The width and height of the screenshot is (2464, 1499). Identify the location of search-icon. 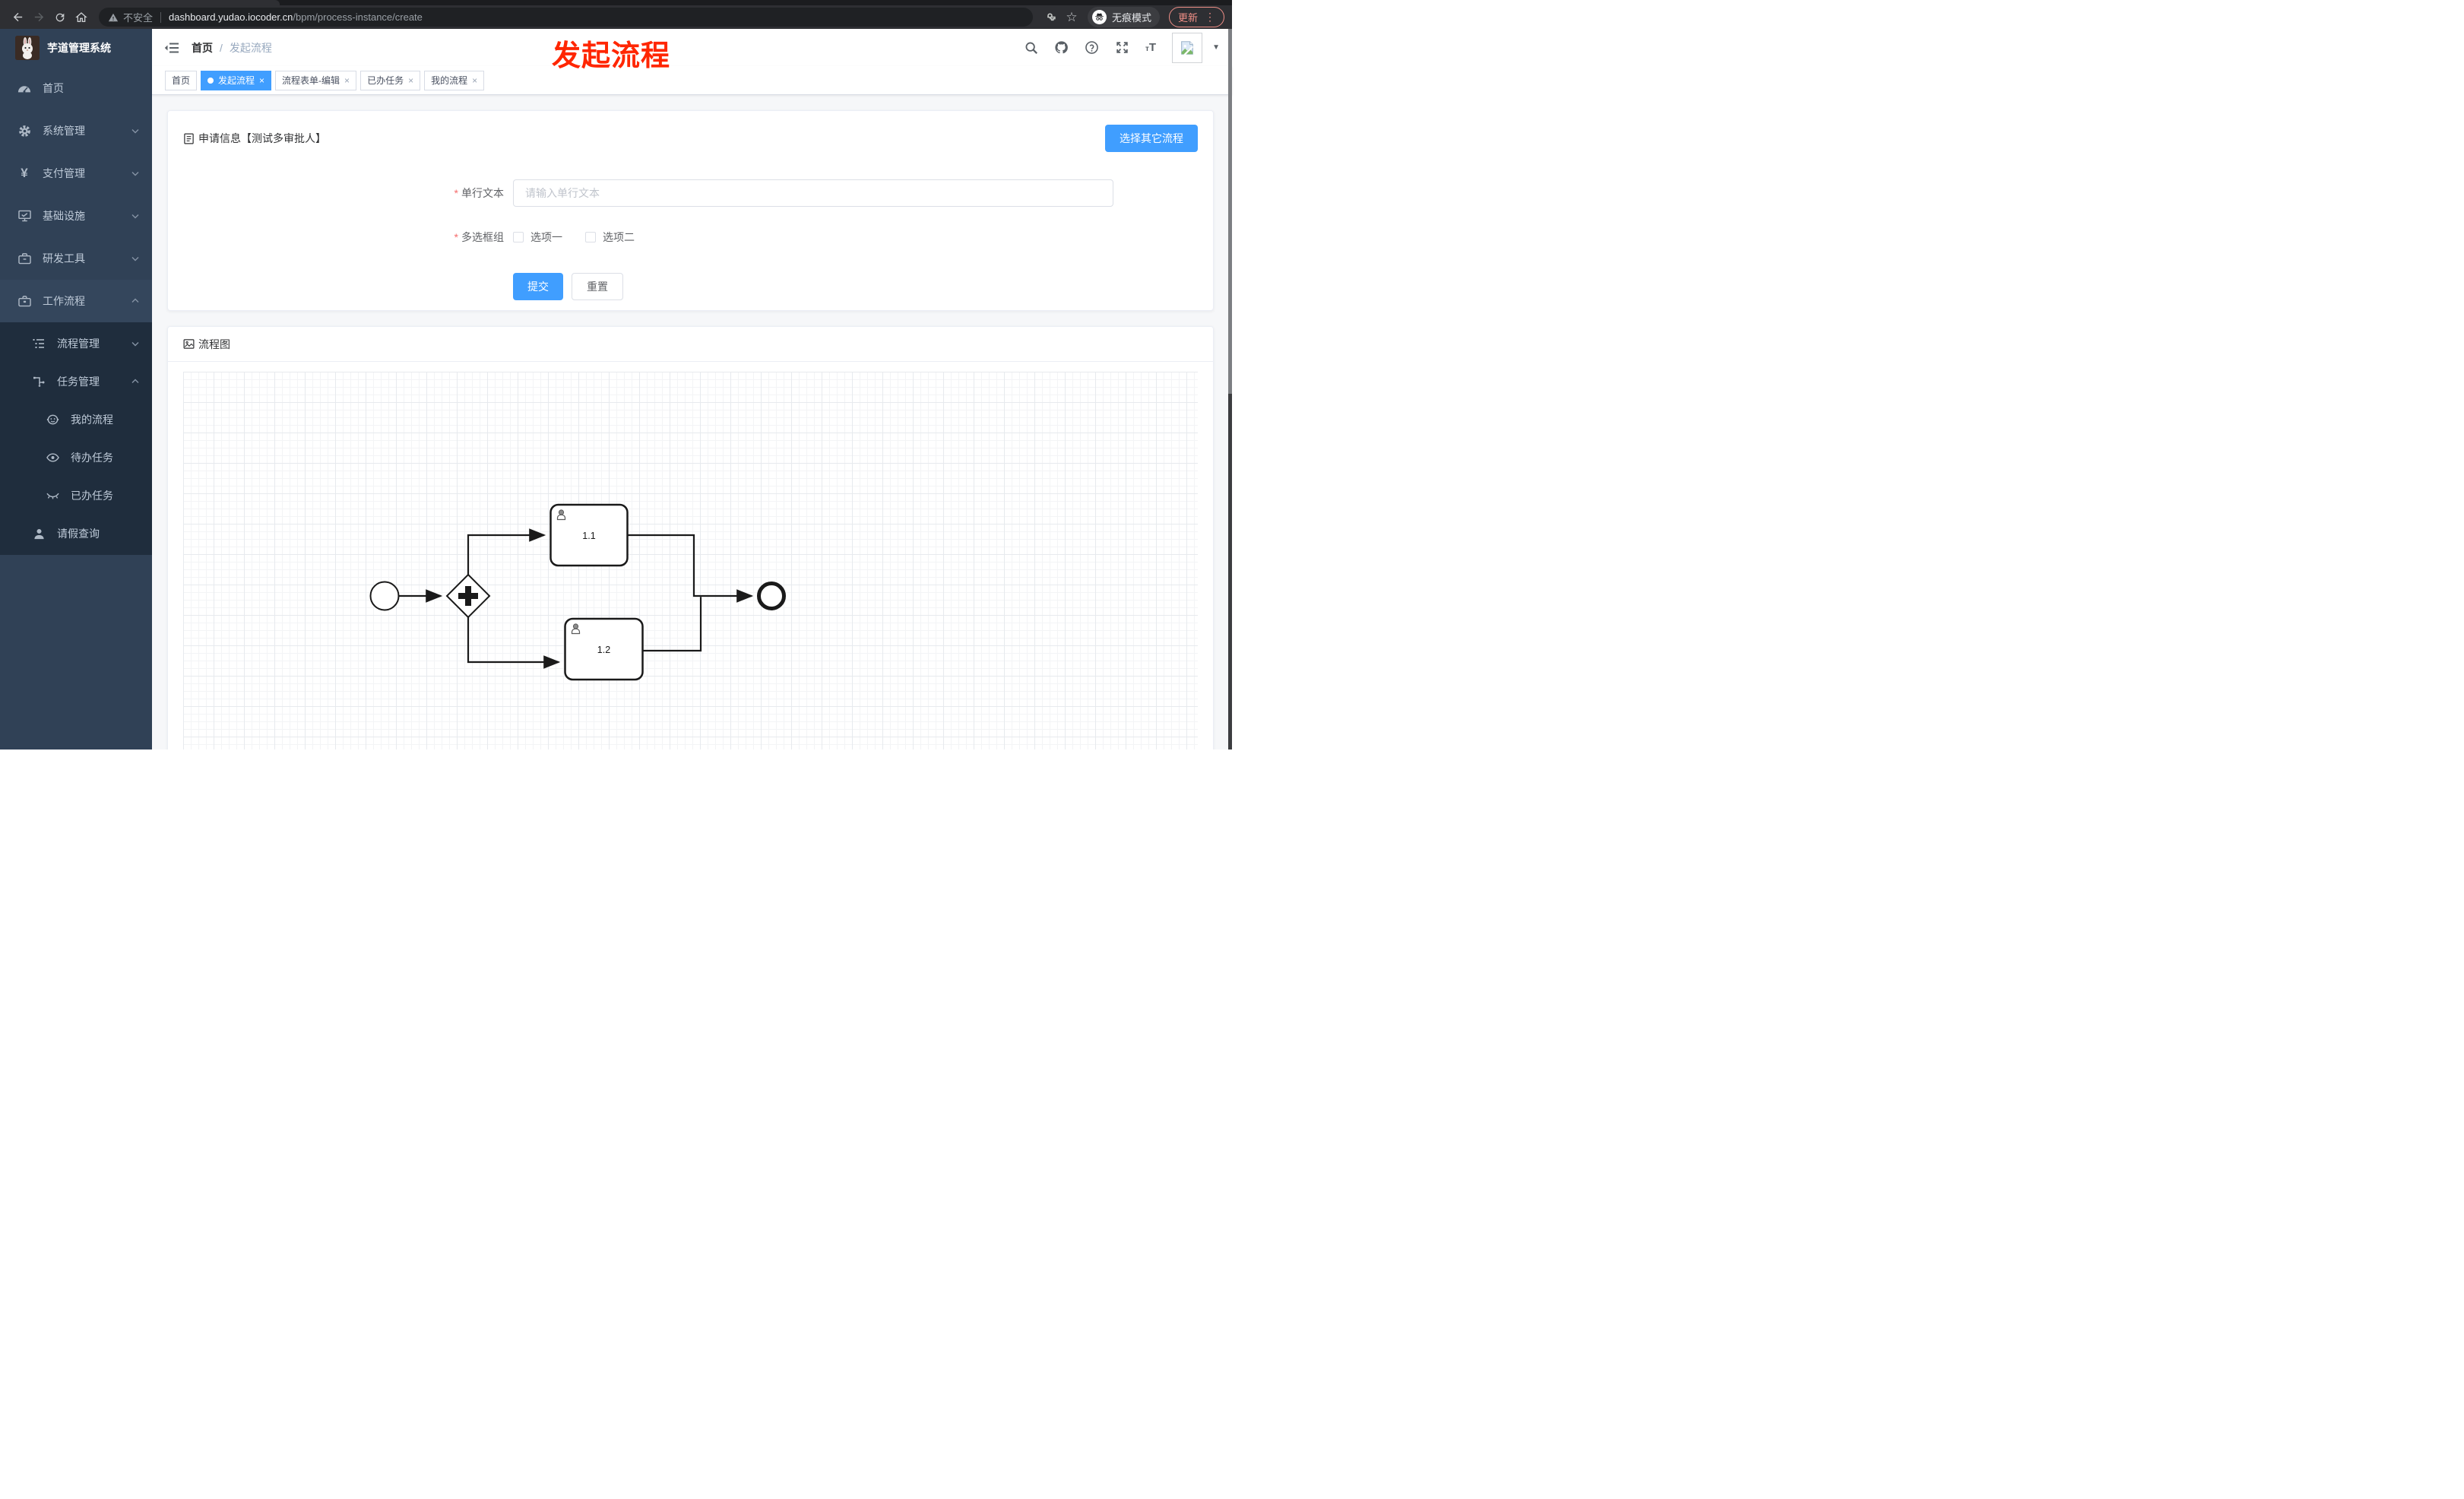
(1031, 48).